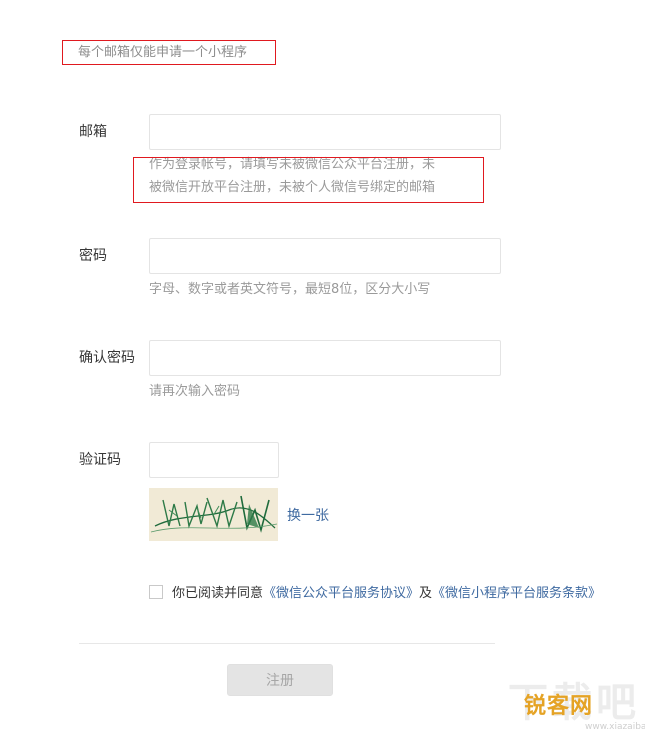 The width and height of the screenshot is (645, 736). What do you see at coordinates (308, 180) in the screenshot?
I see `email-tip-highlight` at bounding box center [308, 180].